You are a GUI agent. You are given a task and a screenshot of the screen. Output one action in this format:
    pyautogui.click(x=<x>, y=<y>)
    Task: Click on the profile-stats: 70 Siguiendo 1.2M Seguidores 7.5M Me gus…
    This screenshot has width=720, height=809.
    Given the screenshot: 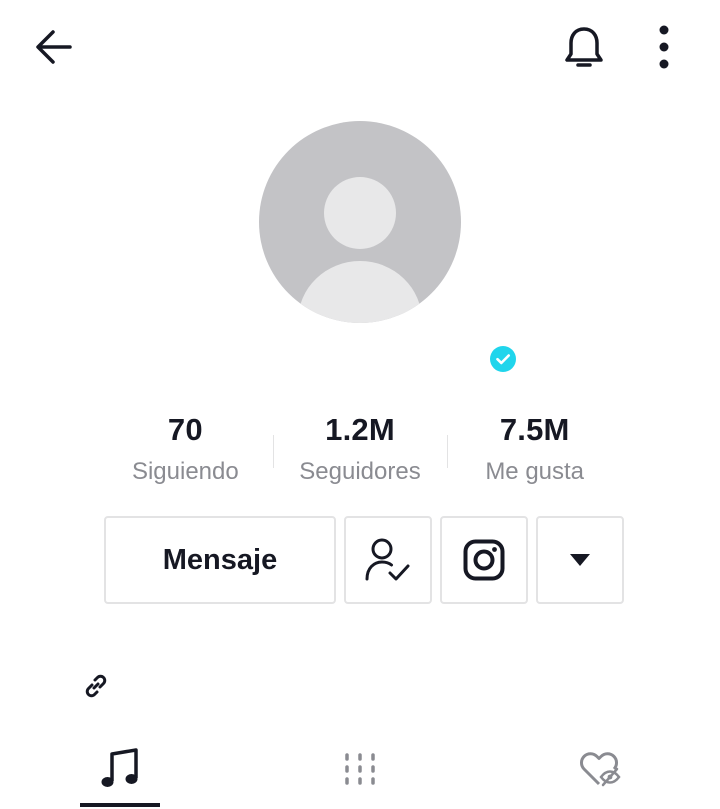 What is the action you would take?
    pyautogui.click(x=360, y=453)
    